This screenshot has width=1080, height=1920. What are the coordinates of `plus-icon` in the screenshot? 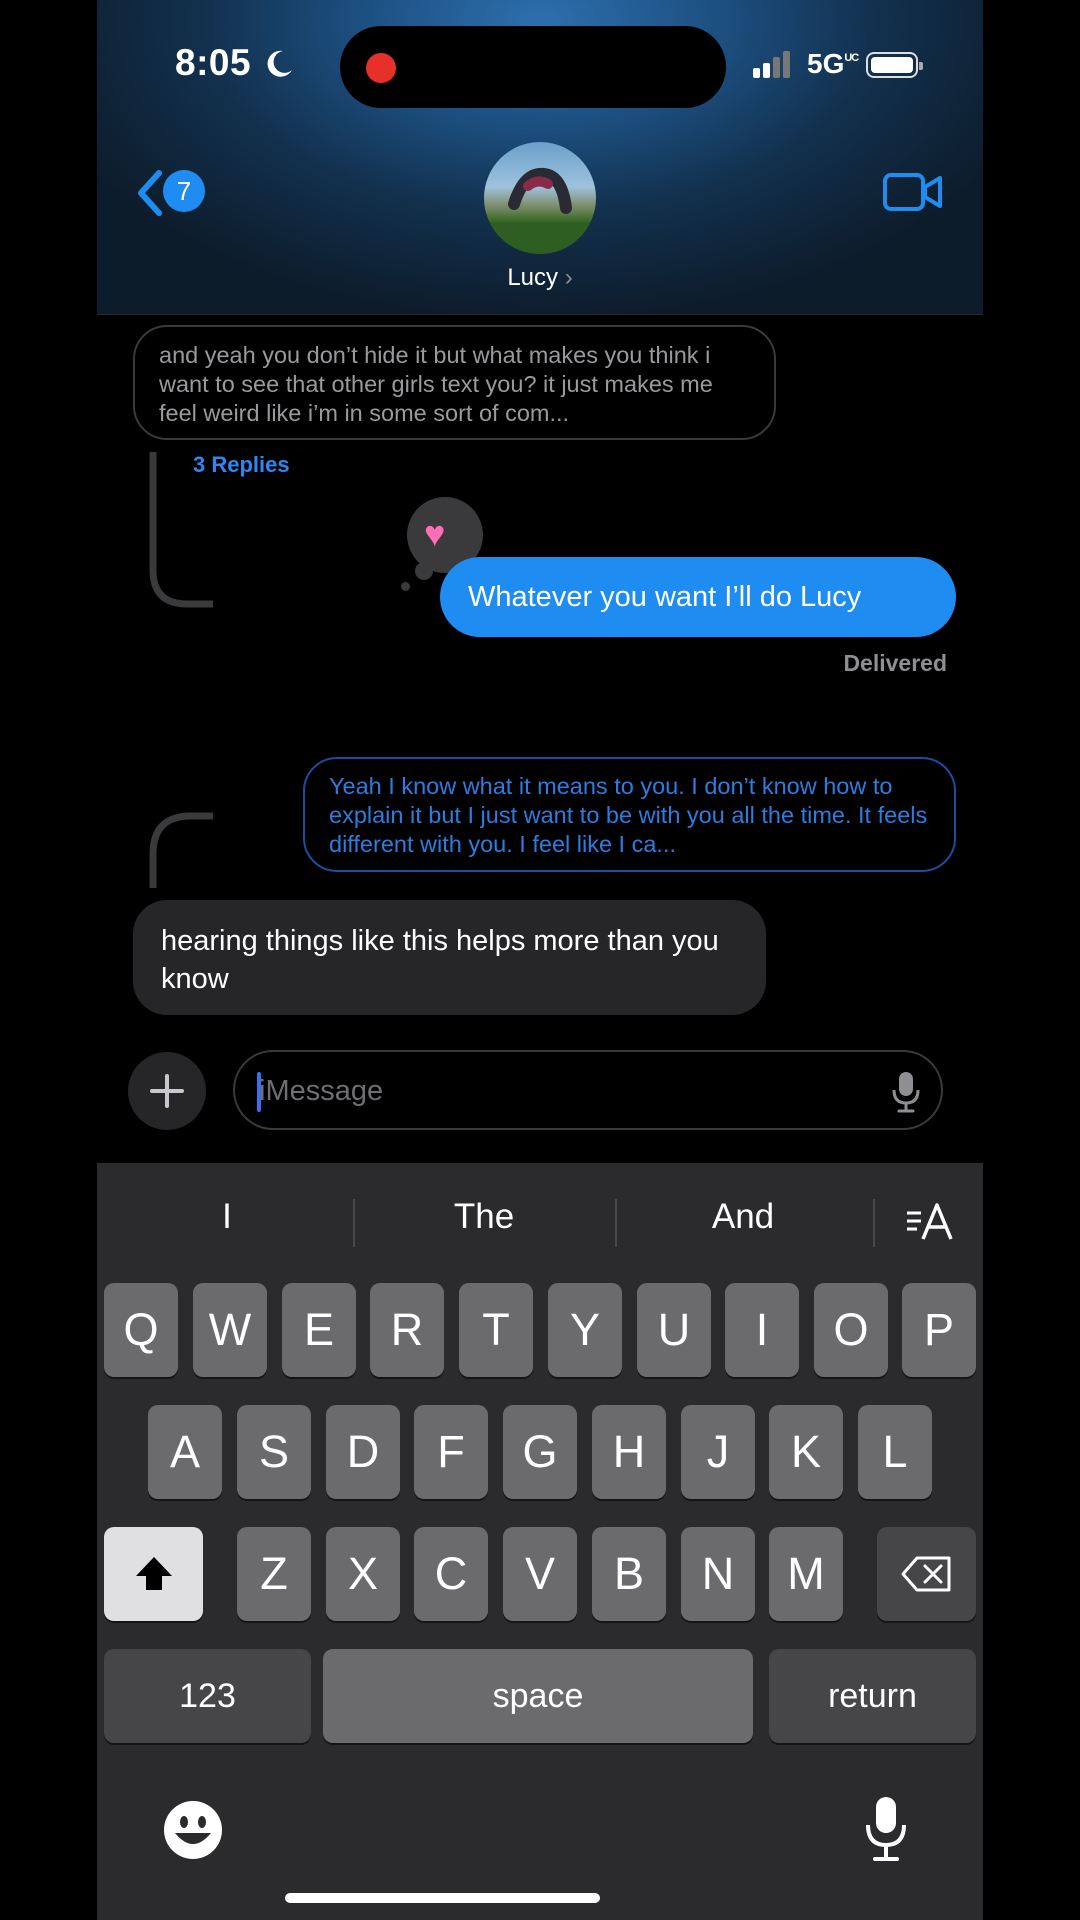 It's located at (167, 1091).